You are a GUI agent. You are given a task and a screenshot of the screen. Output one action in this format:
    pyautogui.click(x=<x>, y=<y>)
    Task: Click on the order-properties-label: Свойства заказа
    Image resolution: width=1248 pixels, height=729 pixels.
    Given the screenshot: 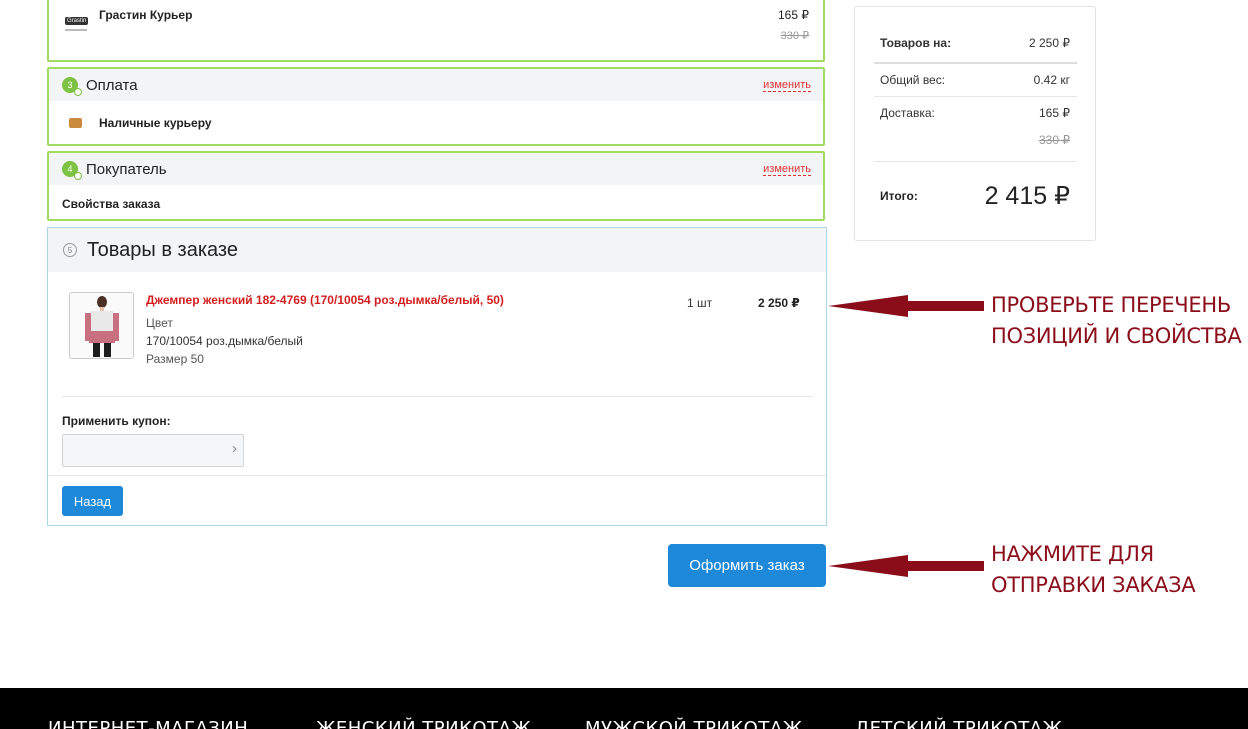 What is the action you would take?
    pyautogui.click(x=111, y=204)
    